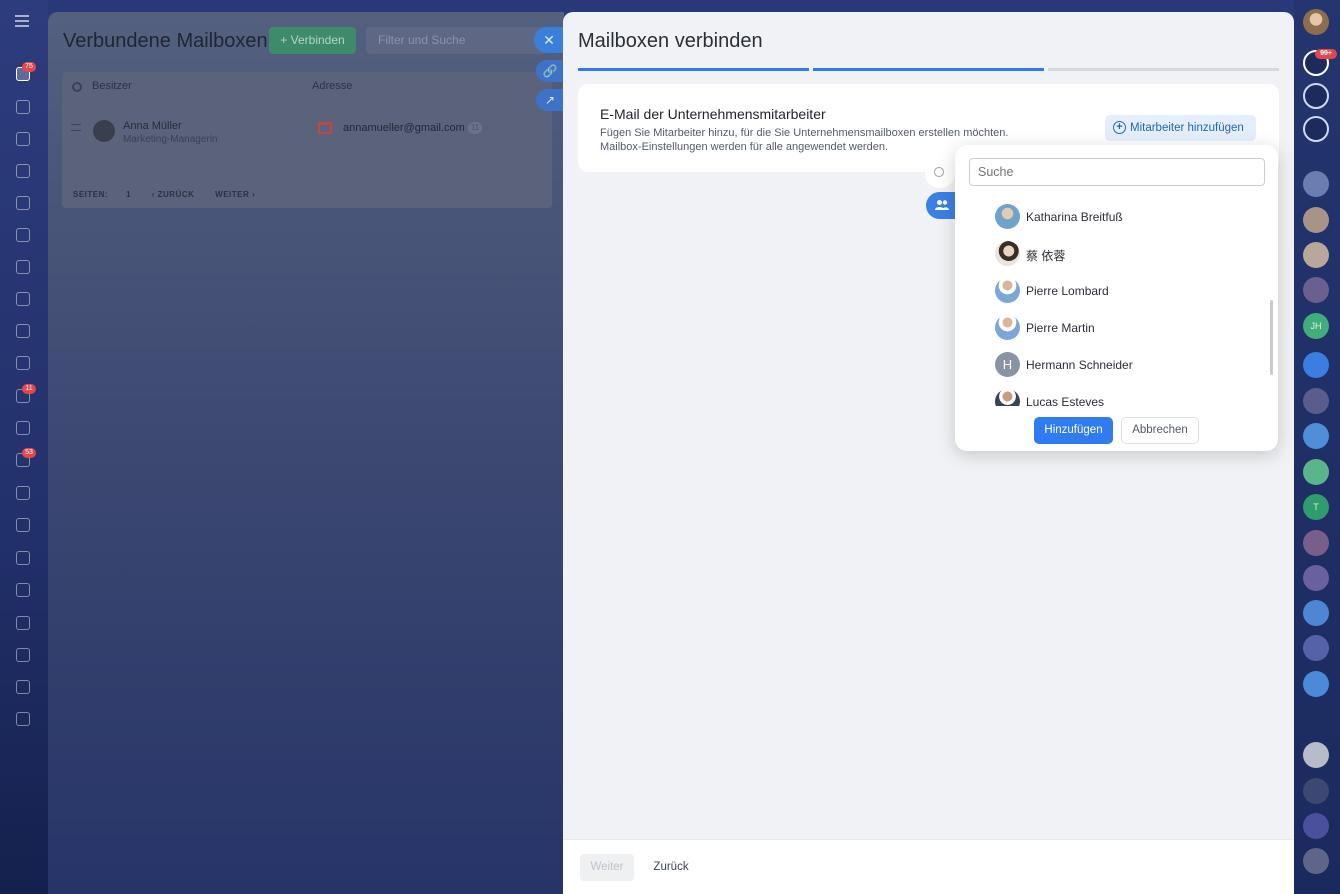 The height and width of the screenshot is (894, 1340). I want to click on employee-item: Lucas Esteves, so click(1120, 396).